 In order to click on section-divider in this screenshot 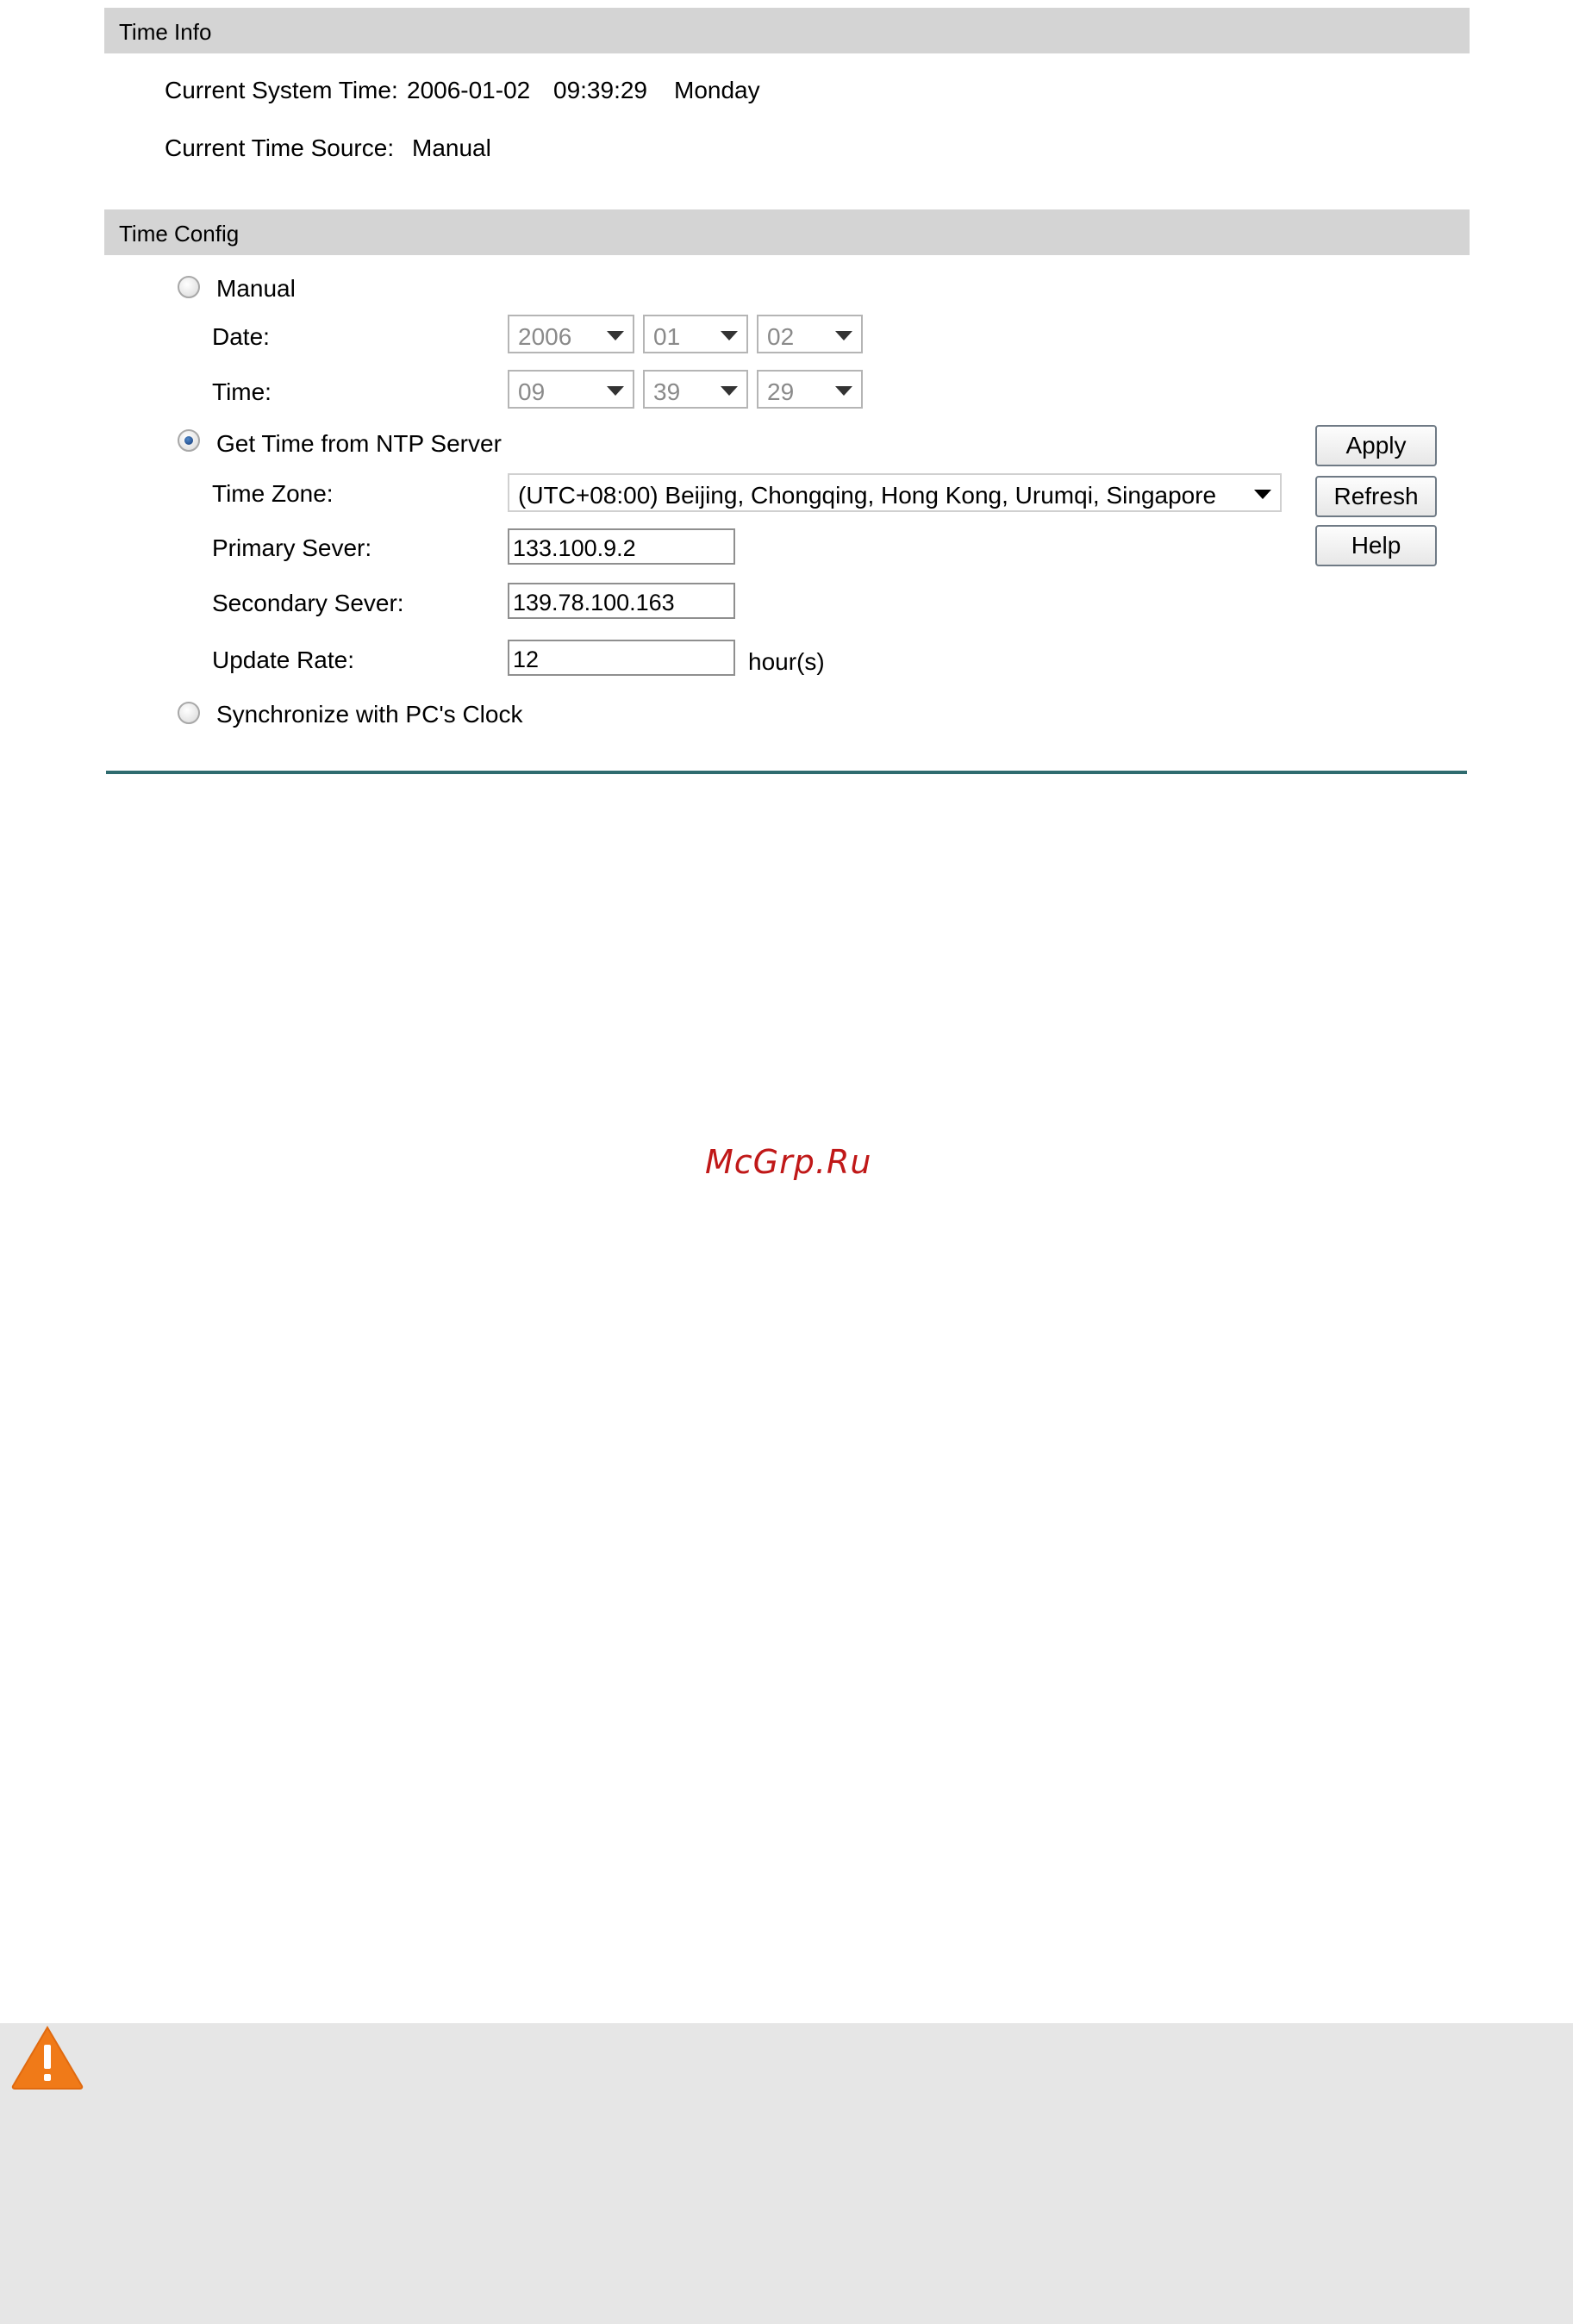, I will do `click(786, 772)`.